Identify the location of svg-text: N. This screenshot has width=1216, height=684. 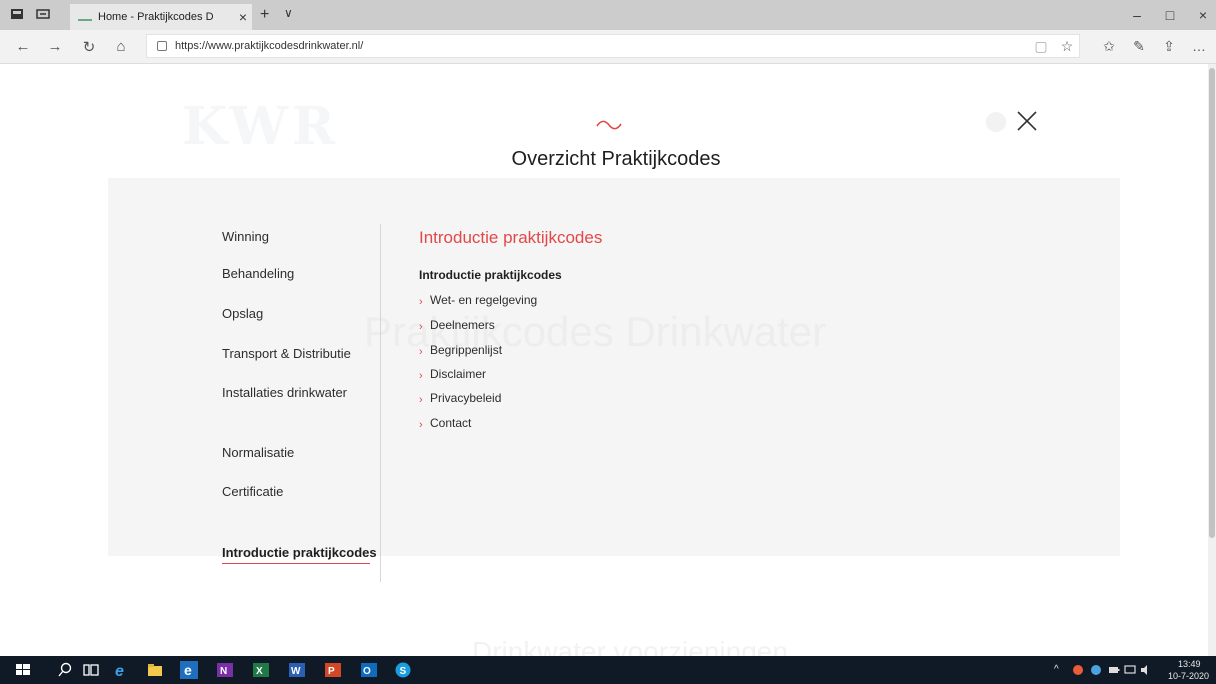
(223, 671).